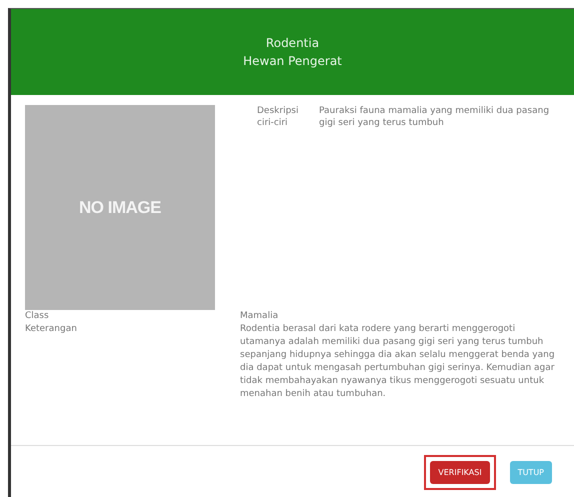 Image resolution: width=574 pixels, height=497 pixels. What do you see at coordinates (37, 316) in the screenshot?
I see `field-label: Class` at bounding box center [37, 316].